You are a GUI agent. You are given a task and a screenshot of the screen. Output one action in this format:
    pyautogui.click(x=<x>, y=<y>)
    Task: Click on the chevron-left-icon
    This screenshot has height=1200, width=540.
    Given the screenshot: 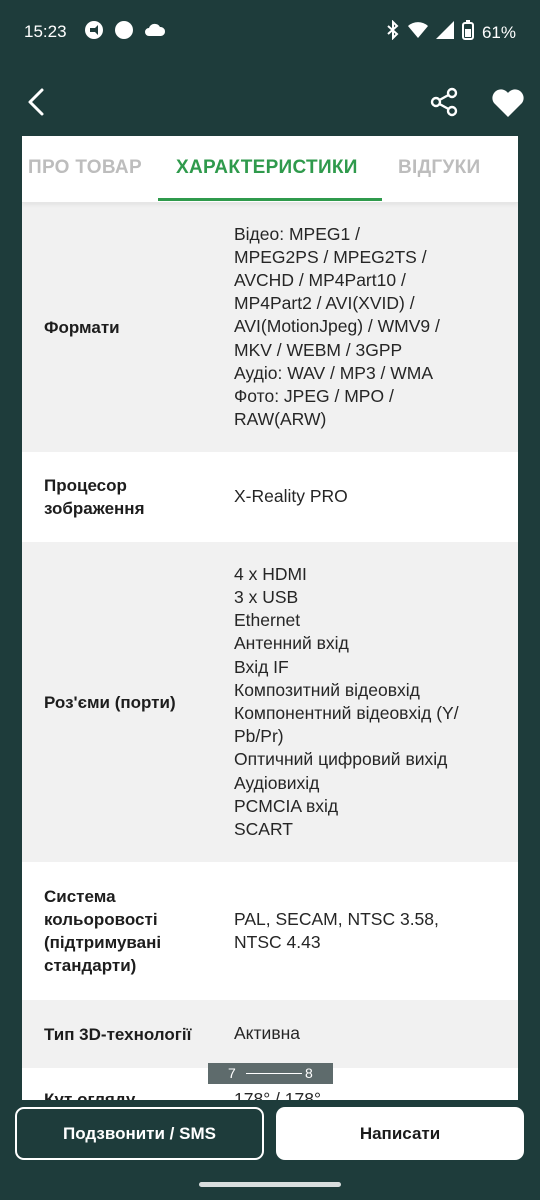 What is the action you would take?
    pyautogui.click(x=36, y=102)
    